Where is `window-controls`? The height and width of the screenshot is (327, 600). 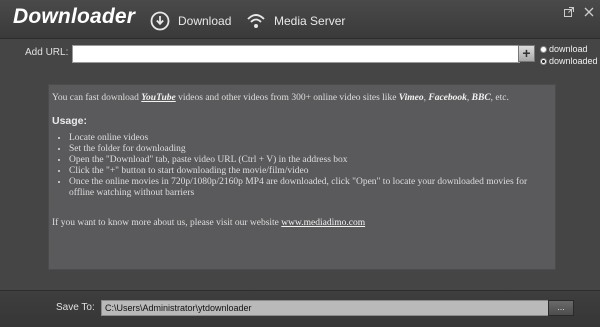
window-controls is located at coordinates (579, 10).